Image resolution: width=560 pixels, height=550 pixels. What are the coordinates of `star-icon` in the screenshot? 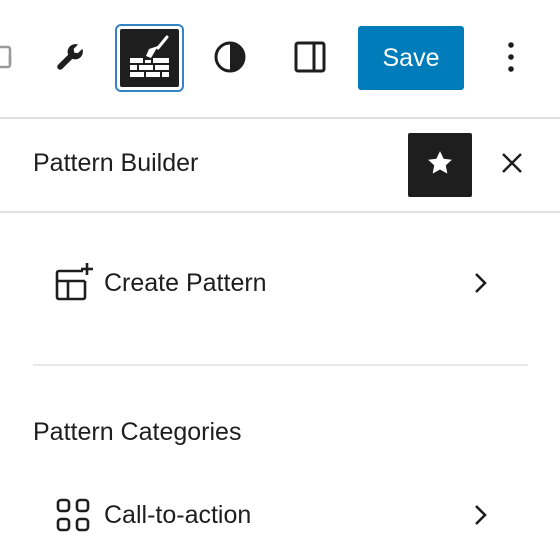 It's located at (440, 165).